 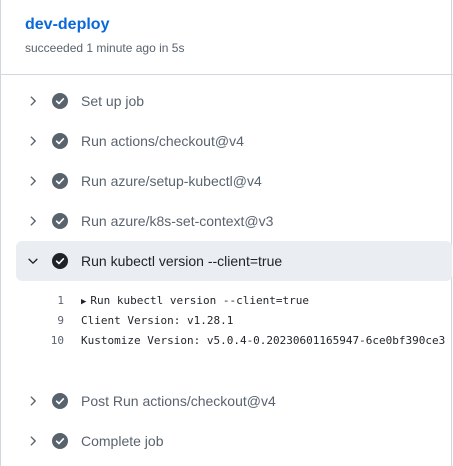 I want to click on chevron-down-icon, so click(x=33, y=261).